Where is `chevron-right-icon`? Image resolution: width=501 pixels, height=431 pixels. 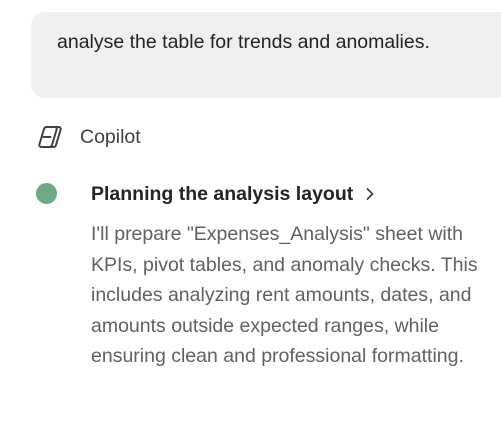
chevron-right-icon is located at coordinates (370, 194).